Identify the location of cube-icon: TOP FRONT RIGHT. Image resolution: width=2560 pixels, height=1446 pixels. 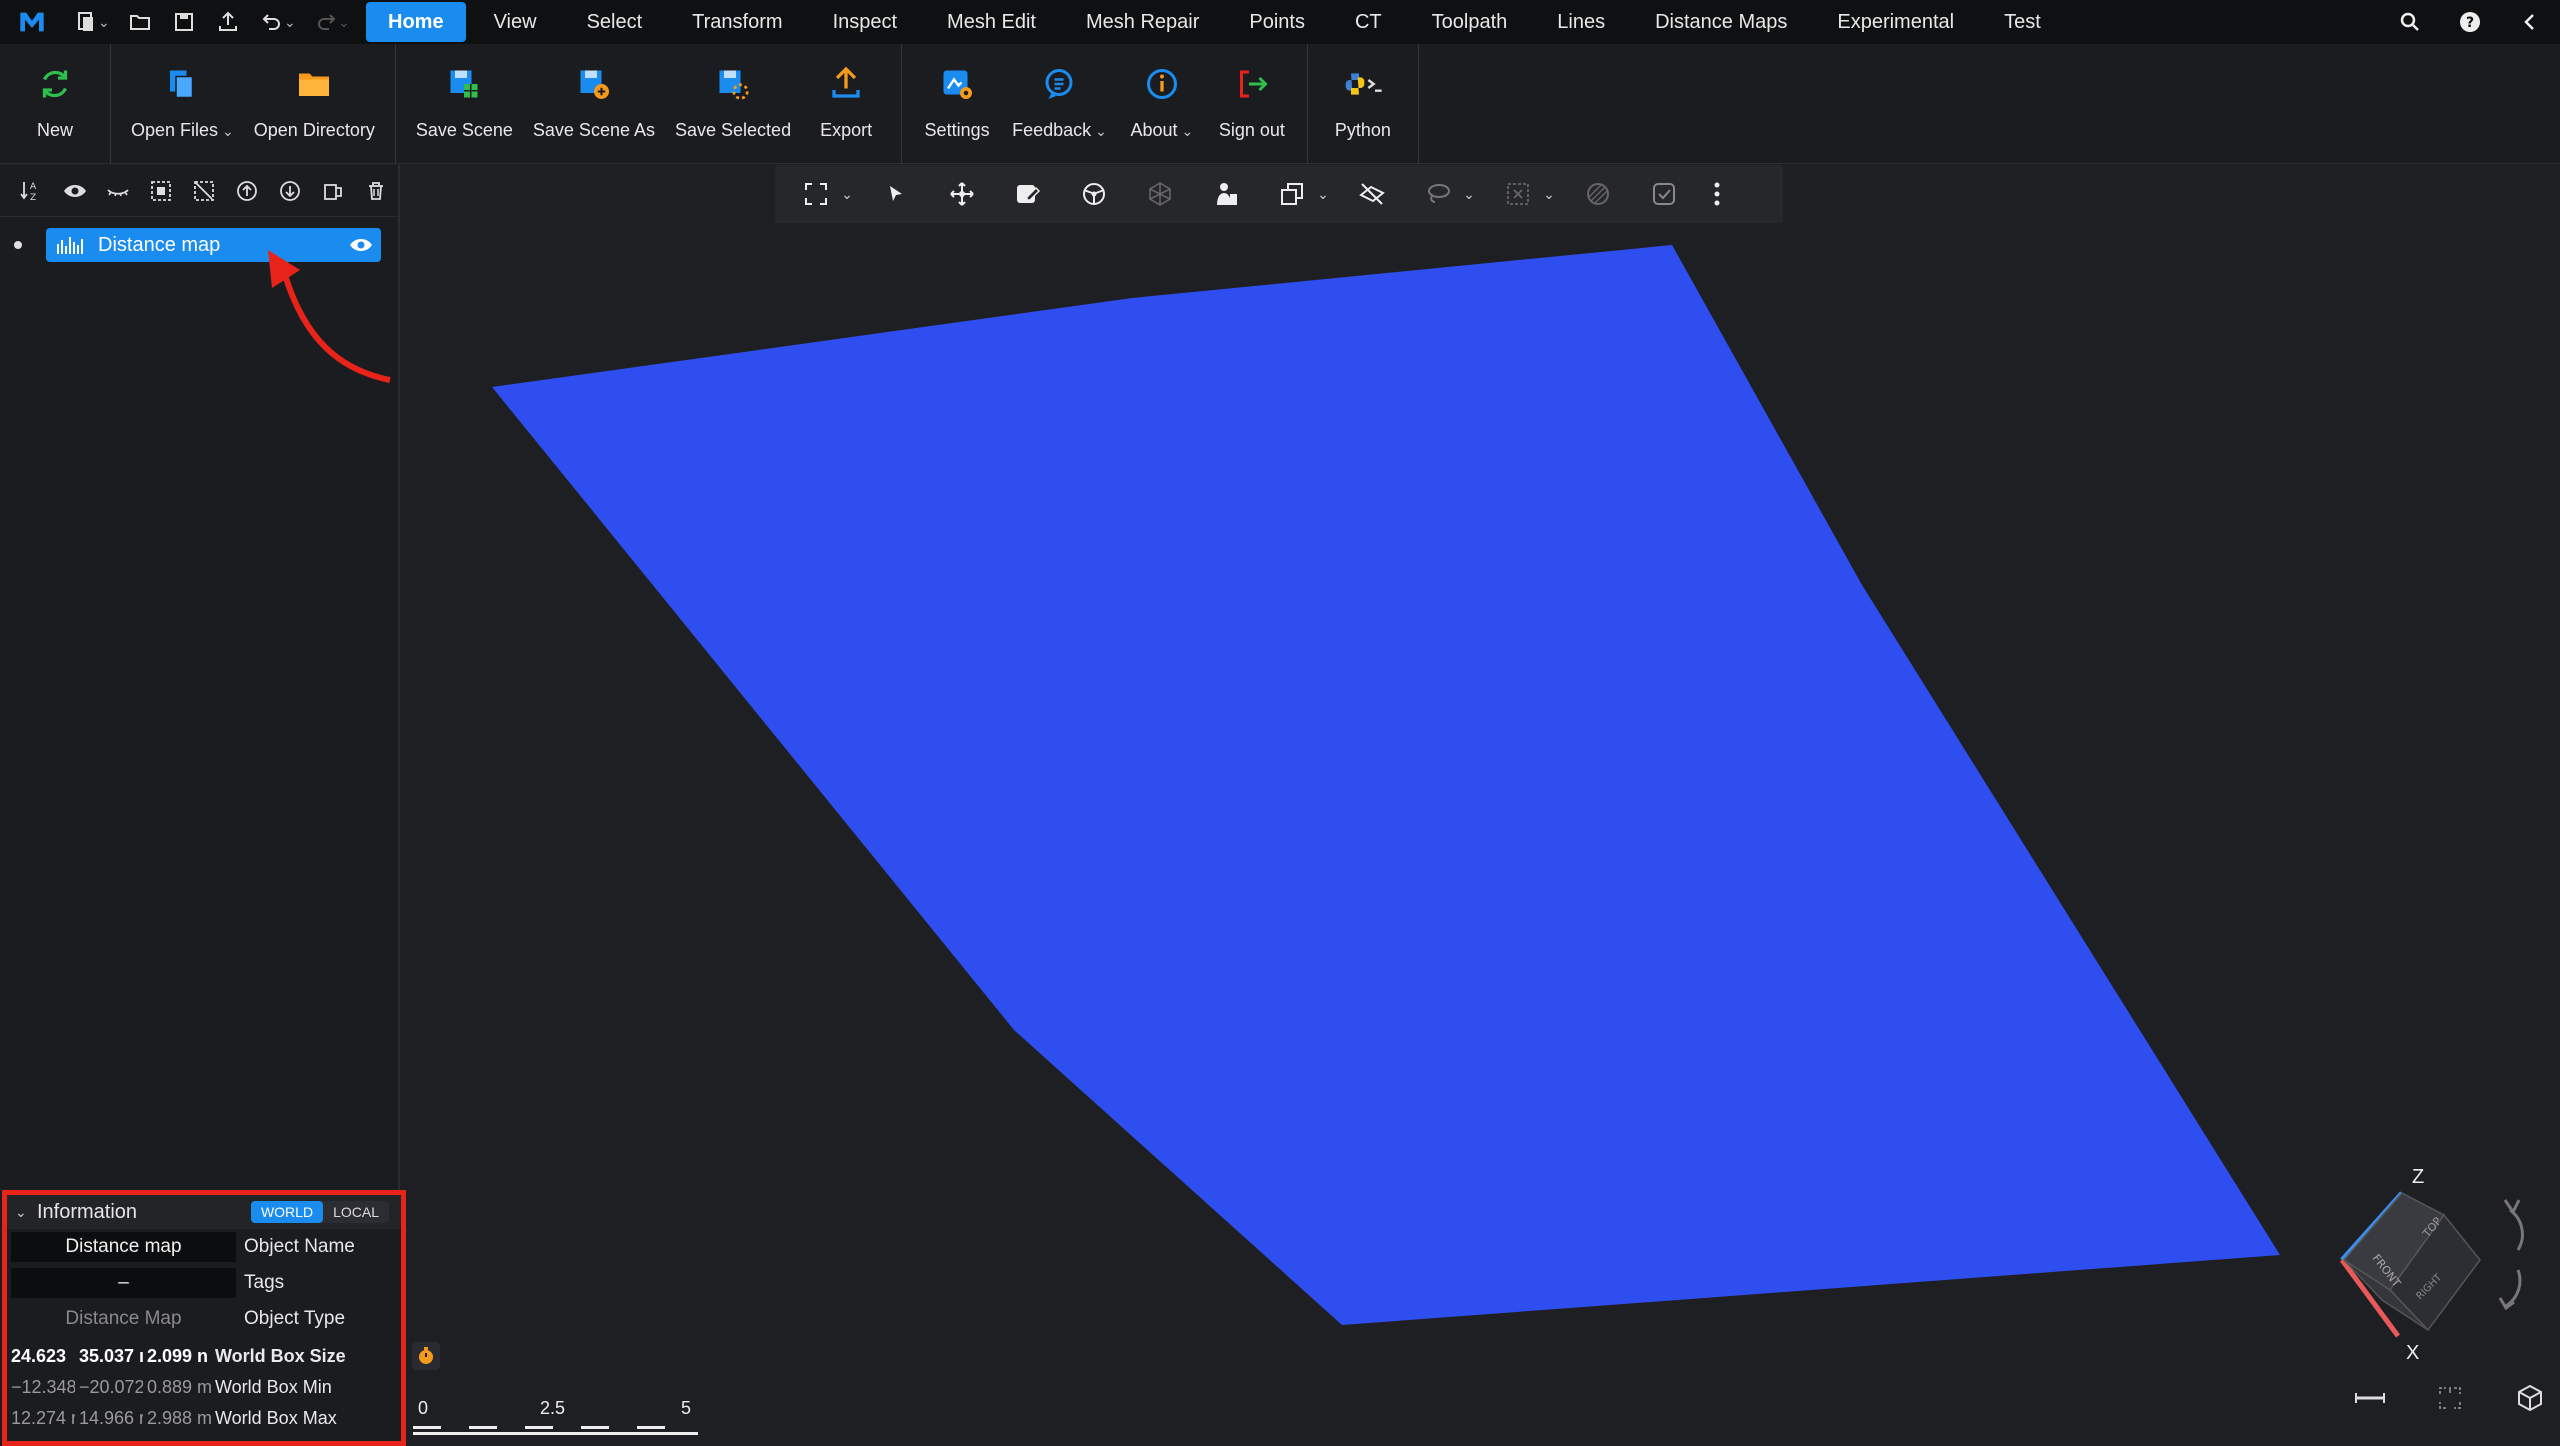
(2430, 1270).